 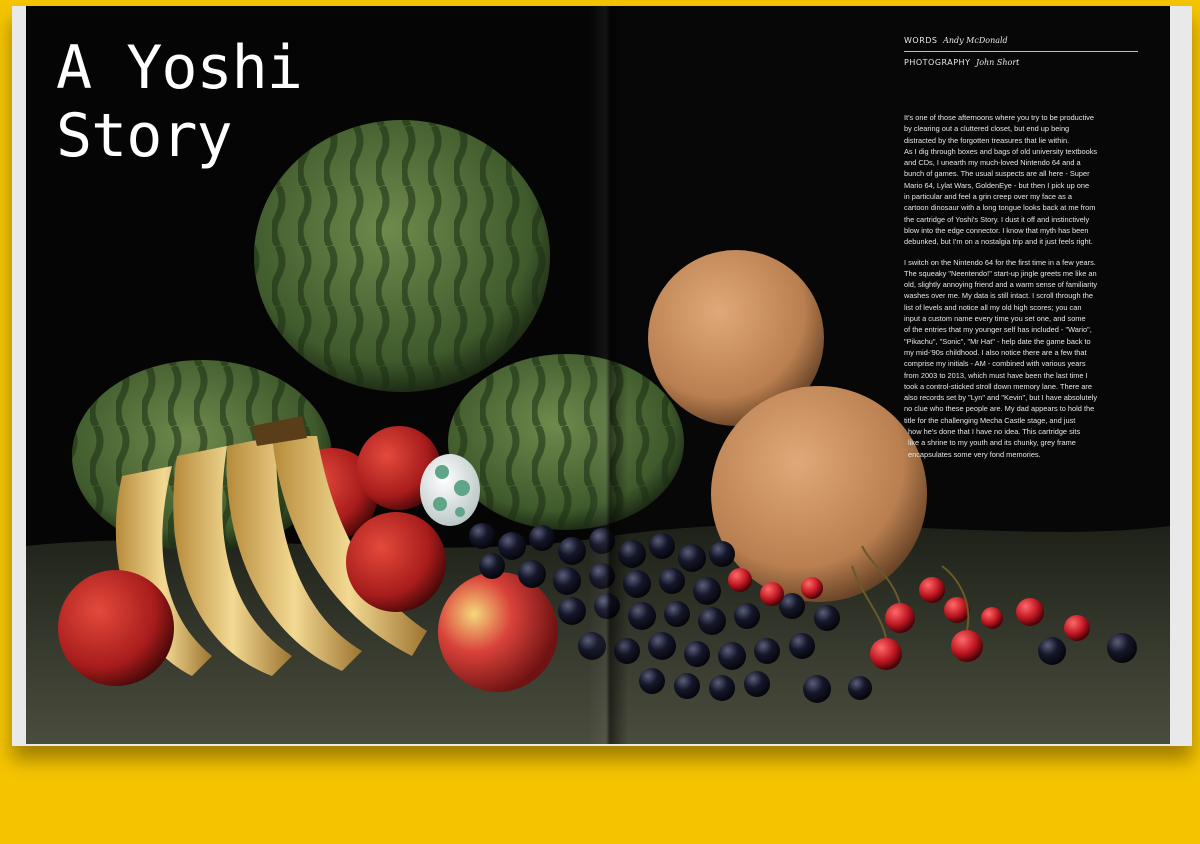 What do you see at coordinates (998, 62) in the screenshot?
I see `credit-name: John Short` at bounding box center [998, 62].